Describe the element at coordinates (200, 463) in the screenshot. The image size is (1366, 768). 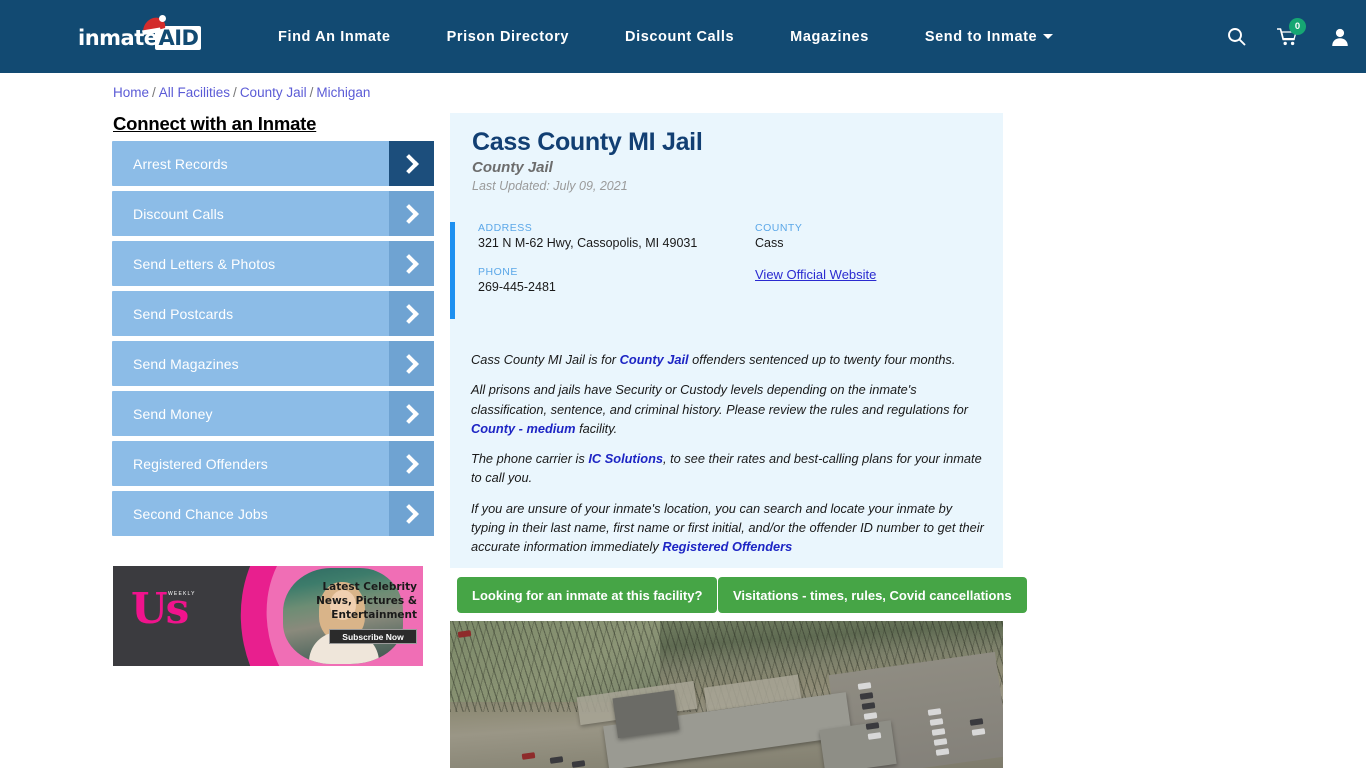
I see `sidebar-item-label: Registered Offenders` at that location.